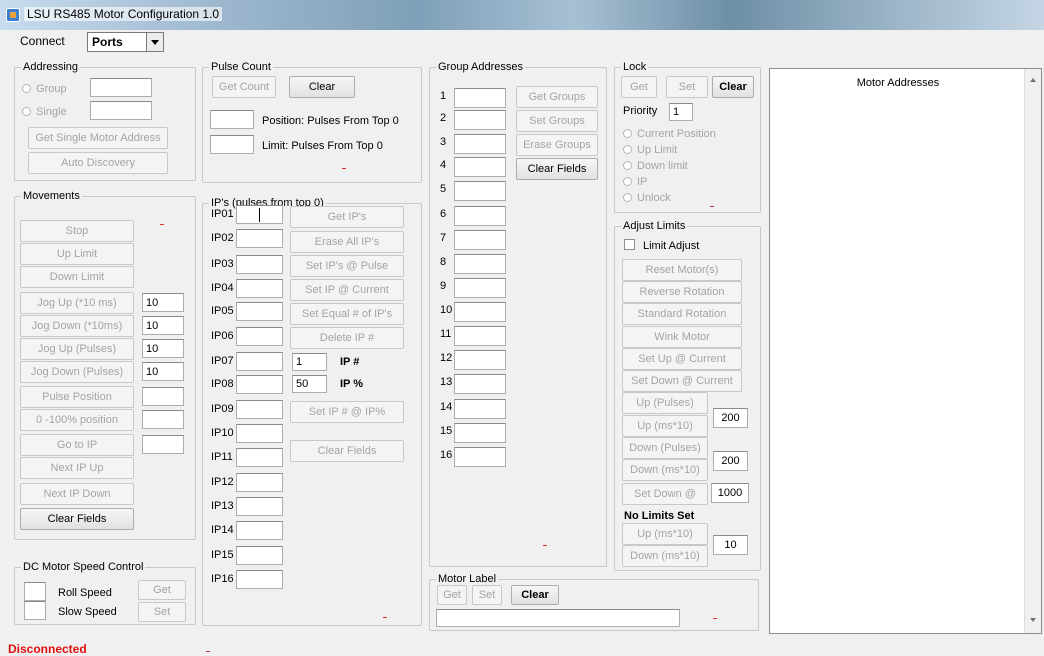 Image resolution: width=1044 pixels, height=656 pixels. Describe the element at coordinates (730, 493) in the screenshot. I see `set-down-value-input: 1000` at that location.